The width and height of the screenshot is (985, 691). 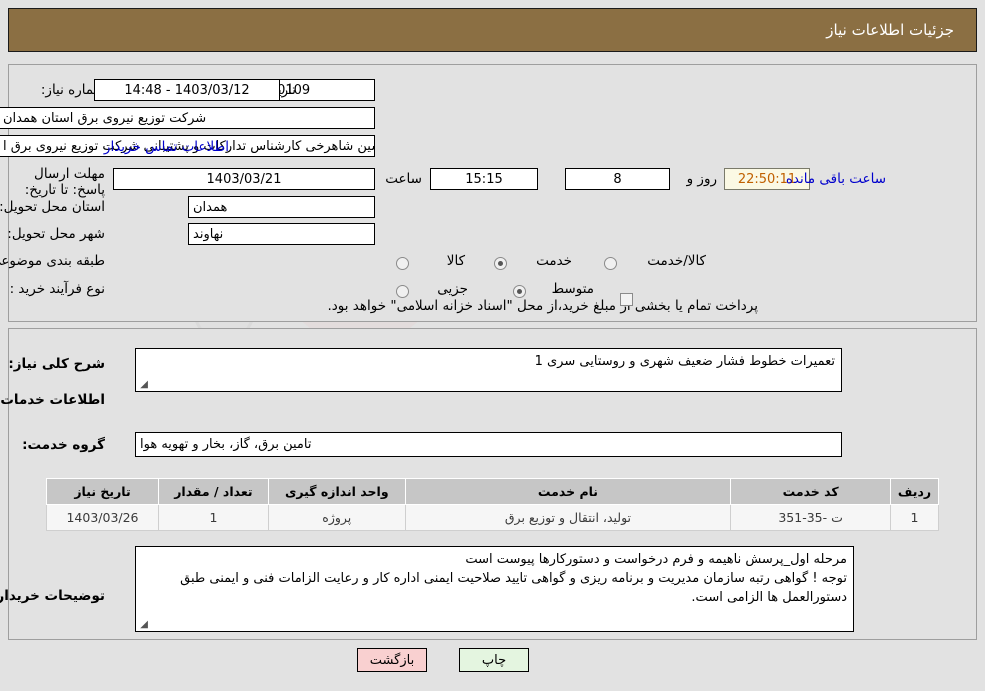 What do you see at coordinates (102, 491) in the screenshot?
I see `th-need-date: تاریخ نیاز` at bounding box center [102, 491].